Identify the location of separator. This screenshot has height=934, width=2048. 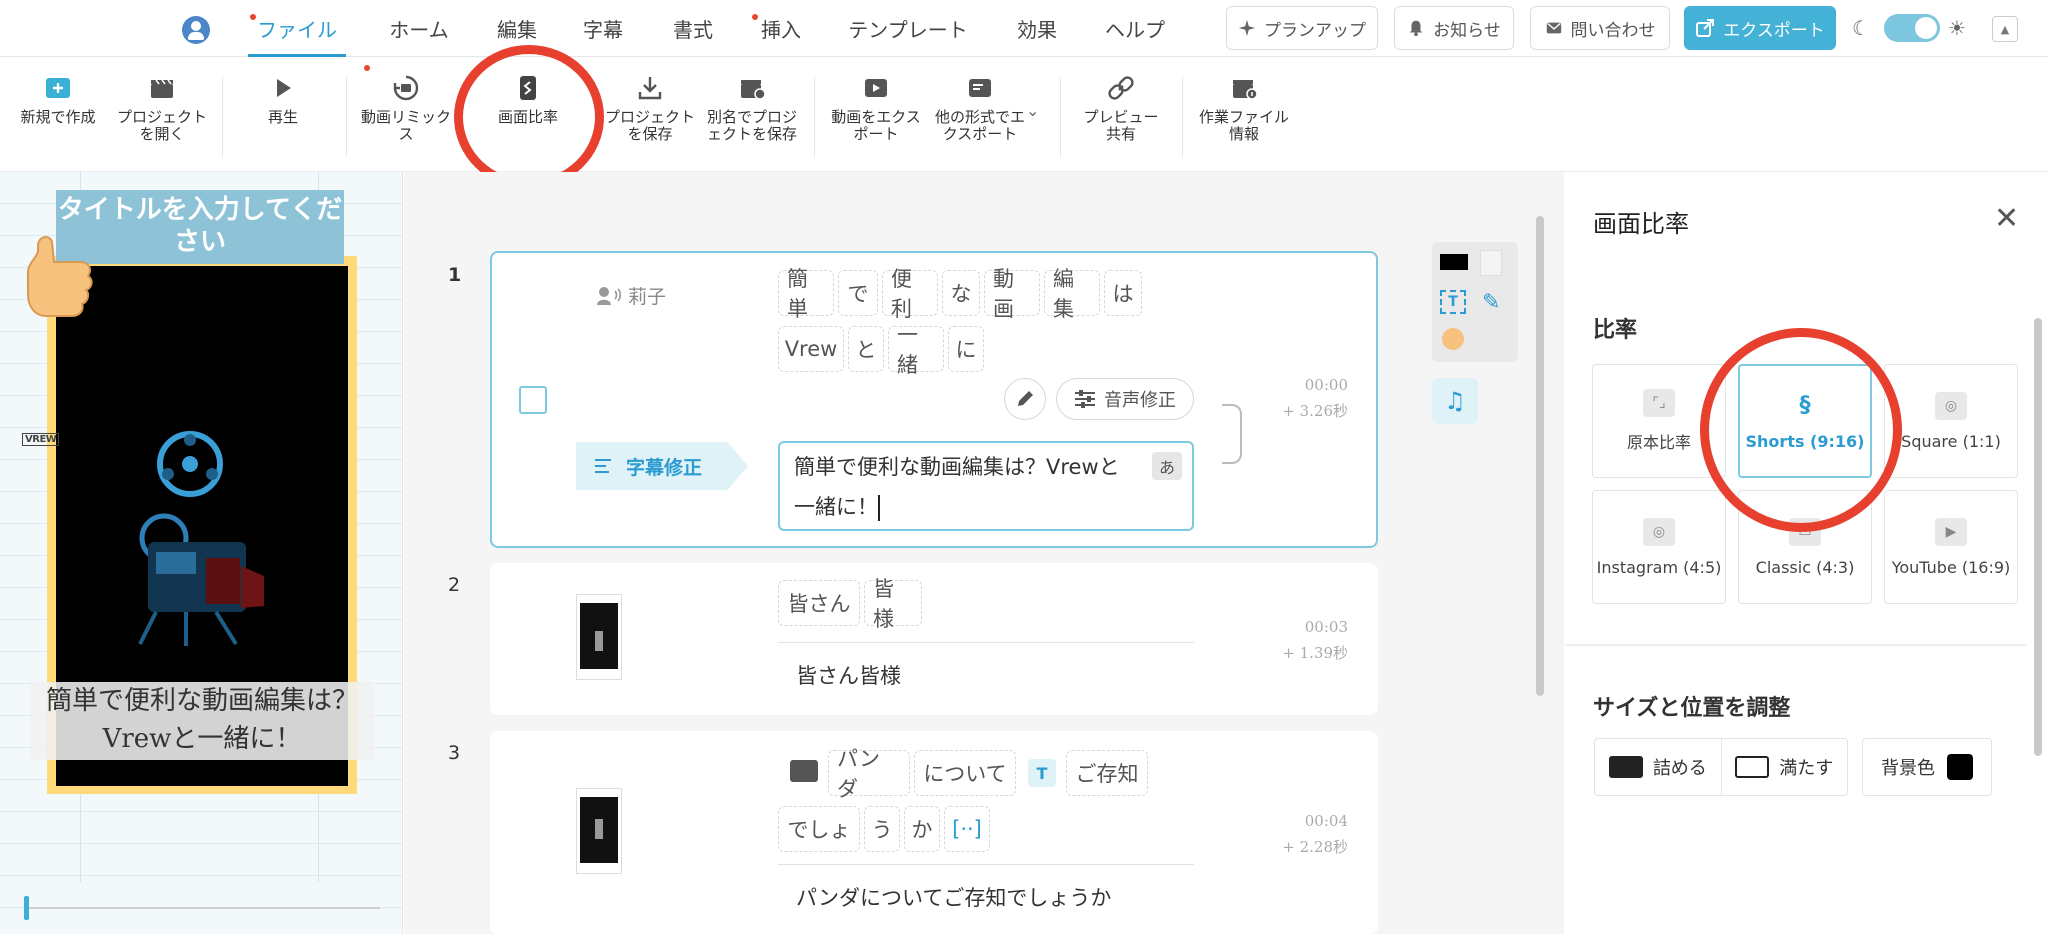
(1182, 117).